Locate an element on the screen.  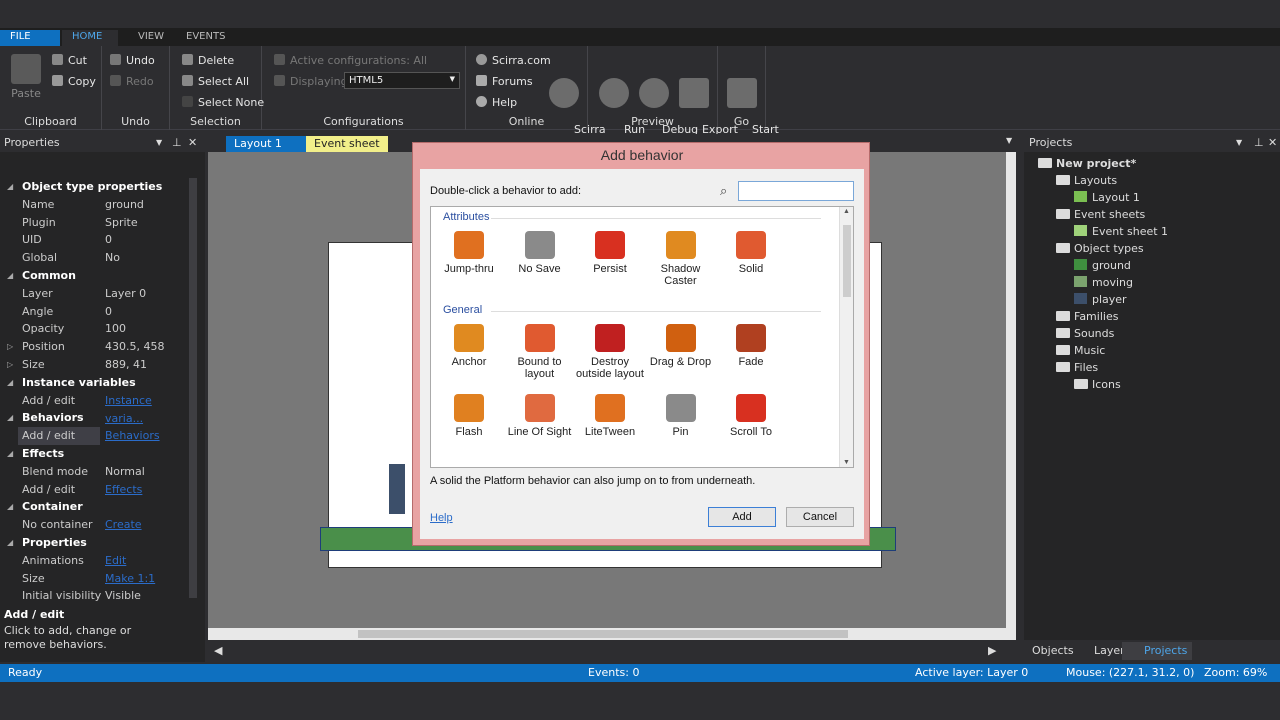
tree-item: player is located at coordinates (1100, 300).